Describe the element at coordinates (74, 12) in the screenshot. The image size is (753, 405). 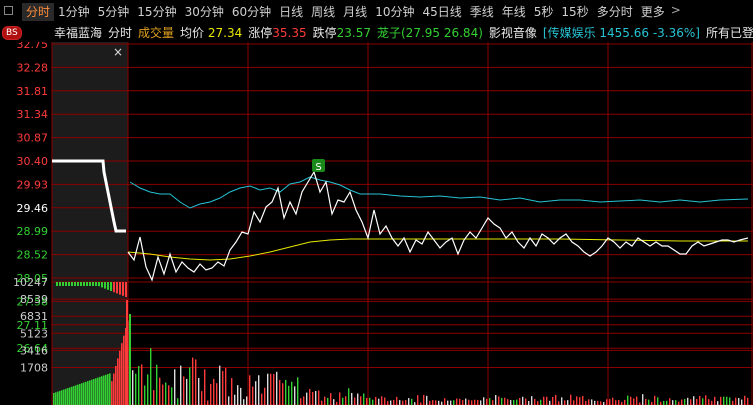
I see `tab-1: 1分钟` at that location.